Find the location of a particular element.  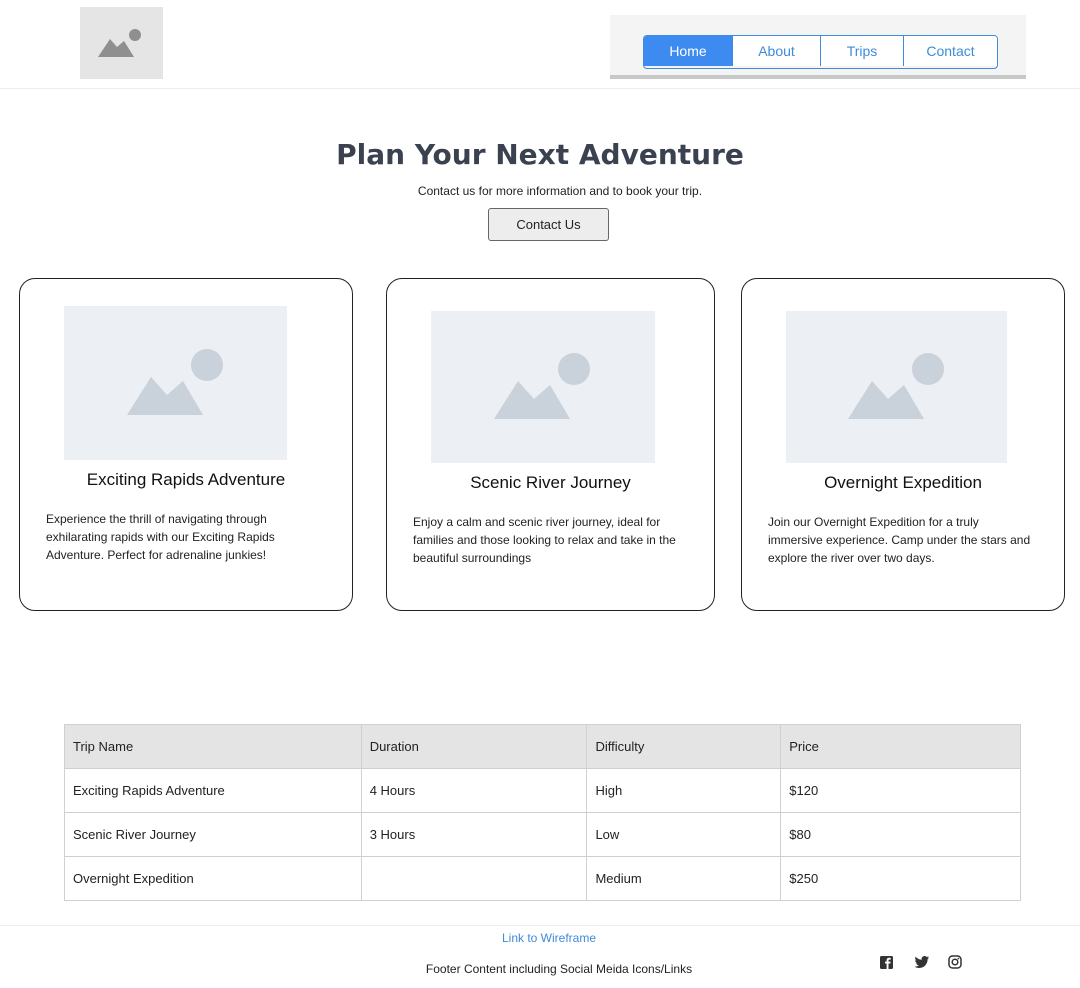

nav-contact: Contact is located at coordinates (950, 51).